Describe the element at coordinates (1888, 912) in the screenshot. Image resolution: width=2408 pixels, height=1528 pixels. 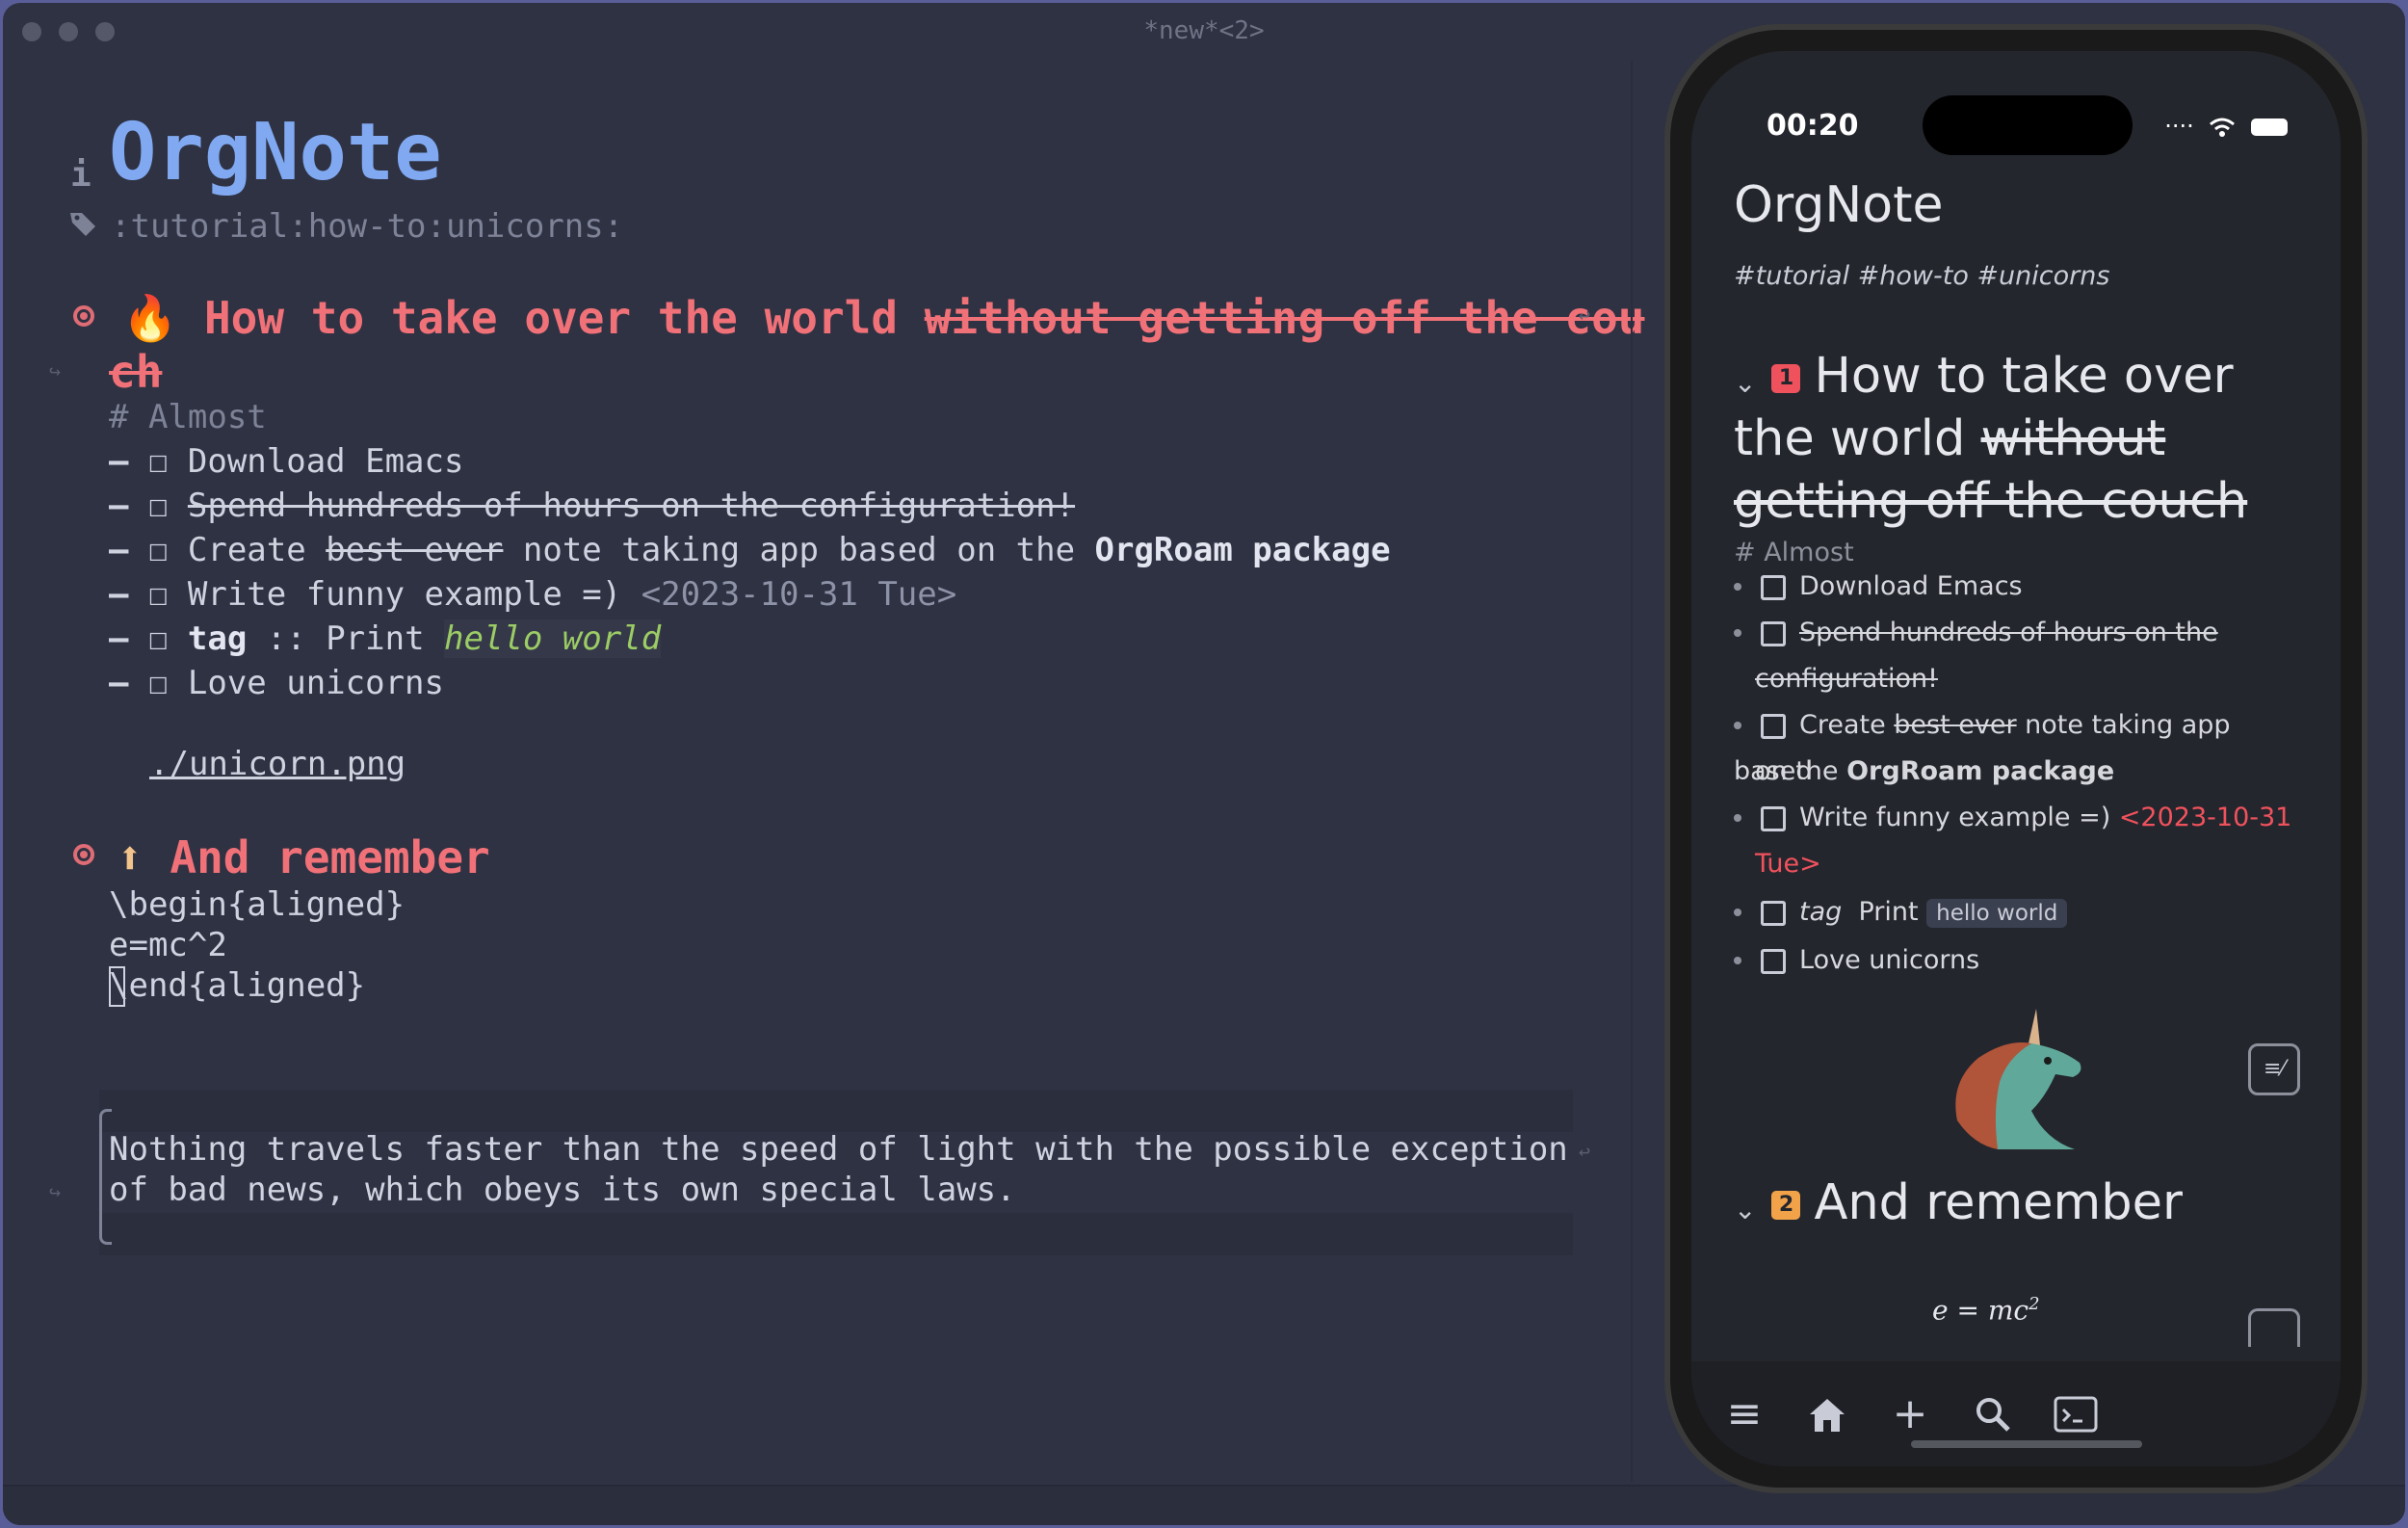
I see `phone-list-item-text: Print` at that location.